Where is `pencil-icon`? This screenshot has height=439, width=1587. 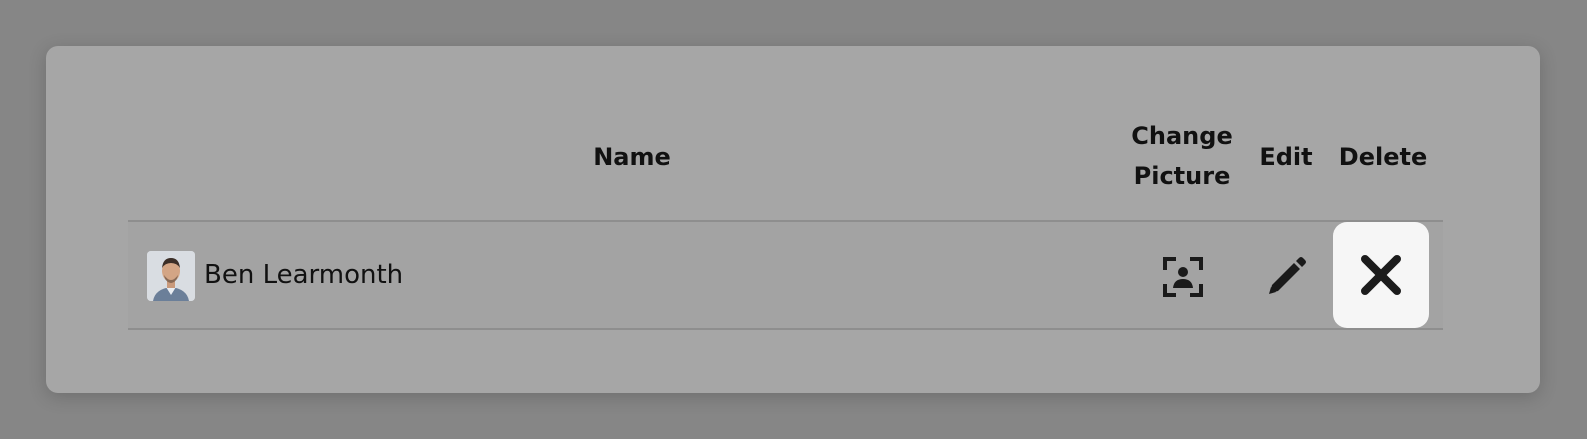 pencil-icon is located at coordinates (1287, 275).